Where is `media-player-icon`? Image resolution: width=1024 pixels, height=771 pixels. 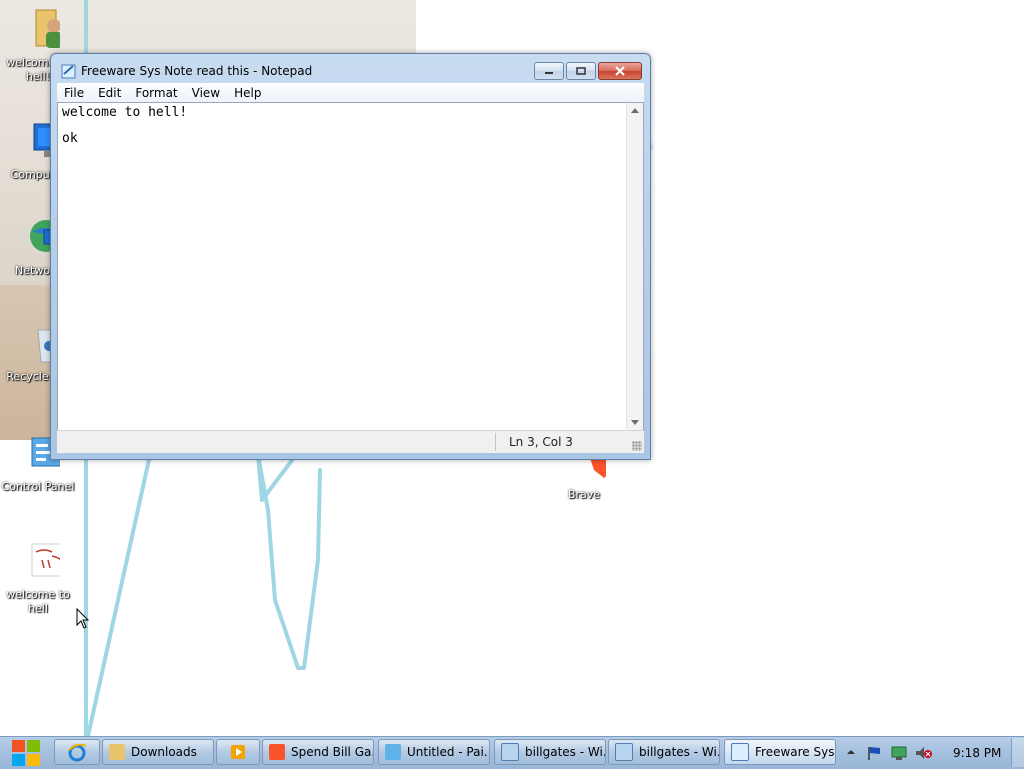 media-player-icon is located at coordinates (238, 752).